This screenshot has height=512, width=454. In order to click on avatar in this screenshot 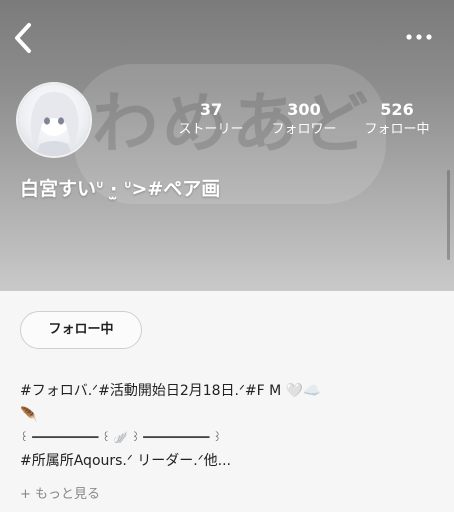, I will do `click(54, 120)`.